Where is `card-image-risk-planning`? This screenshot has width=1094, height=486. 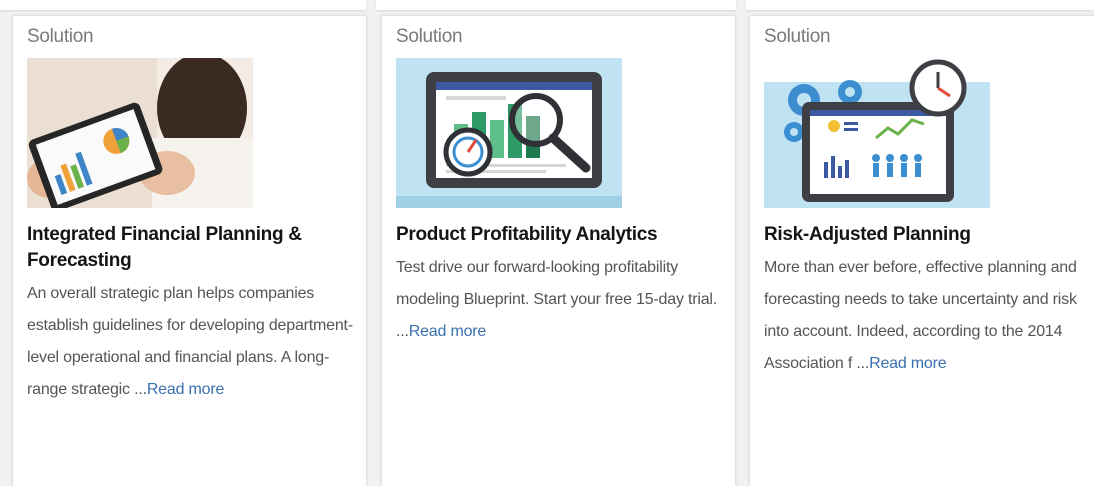
card-image-risk-planning is located at coordinates (877, 133).